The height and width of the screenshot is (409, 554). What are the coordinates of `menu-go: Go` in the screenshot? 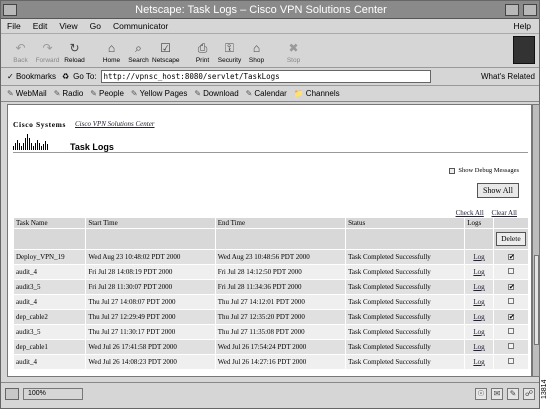 It's located at (95, 26).